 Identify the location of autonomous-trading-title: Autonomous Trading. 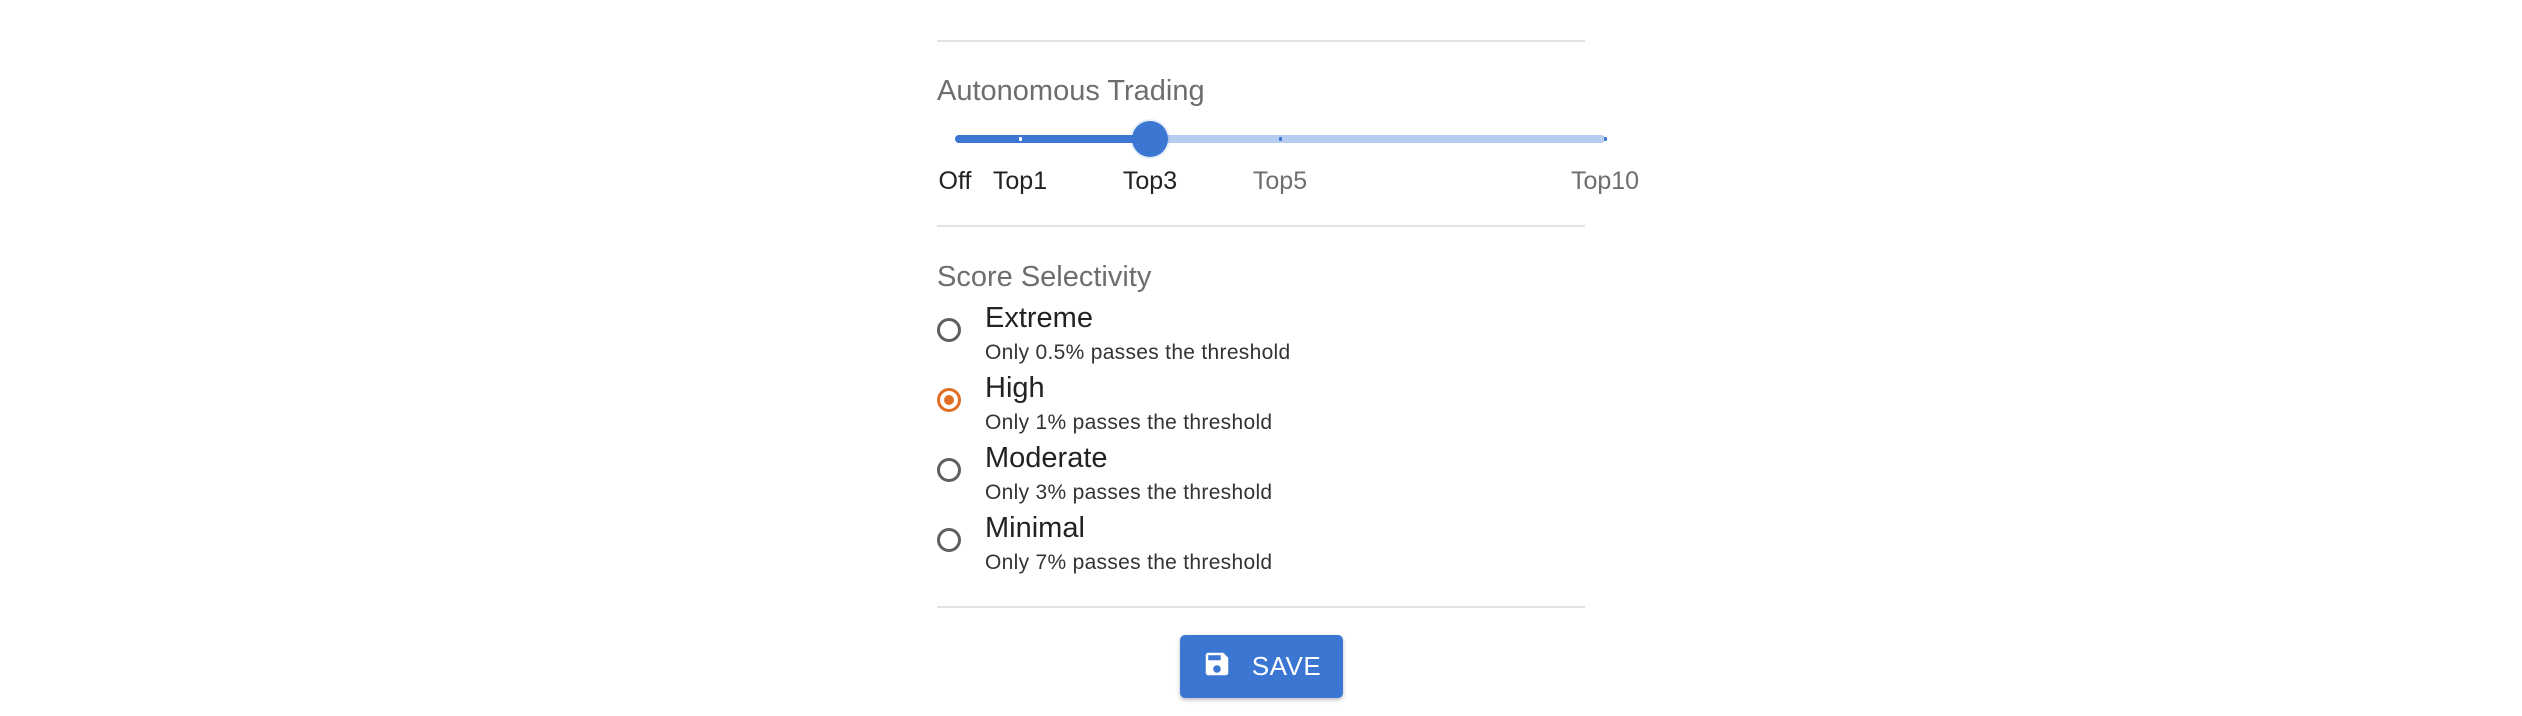
(1071, 91).